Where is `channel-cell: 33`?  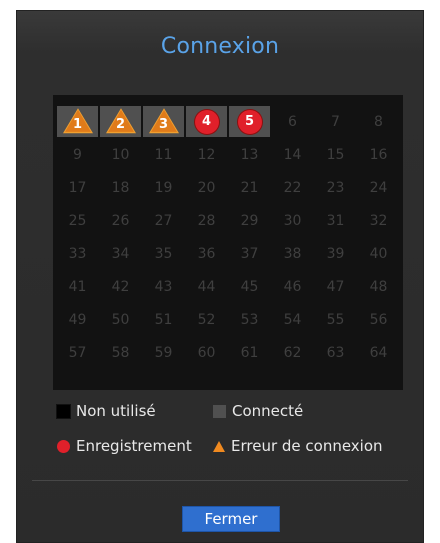 channel-cell: 33 is located at coordinates (77, 253).